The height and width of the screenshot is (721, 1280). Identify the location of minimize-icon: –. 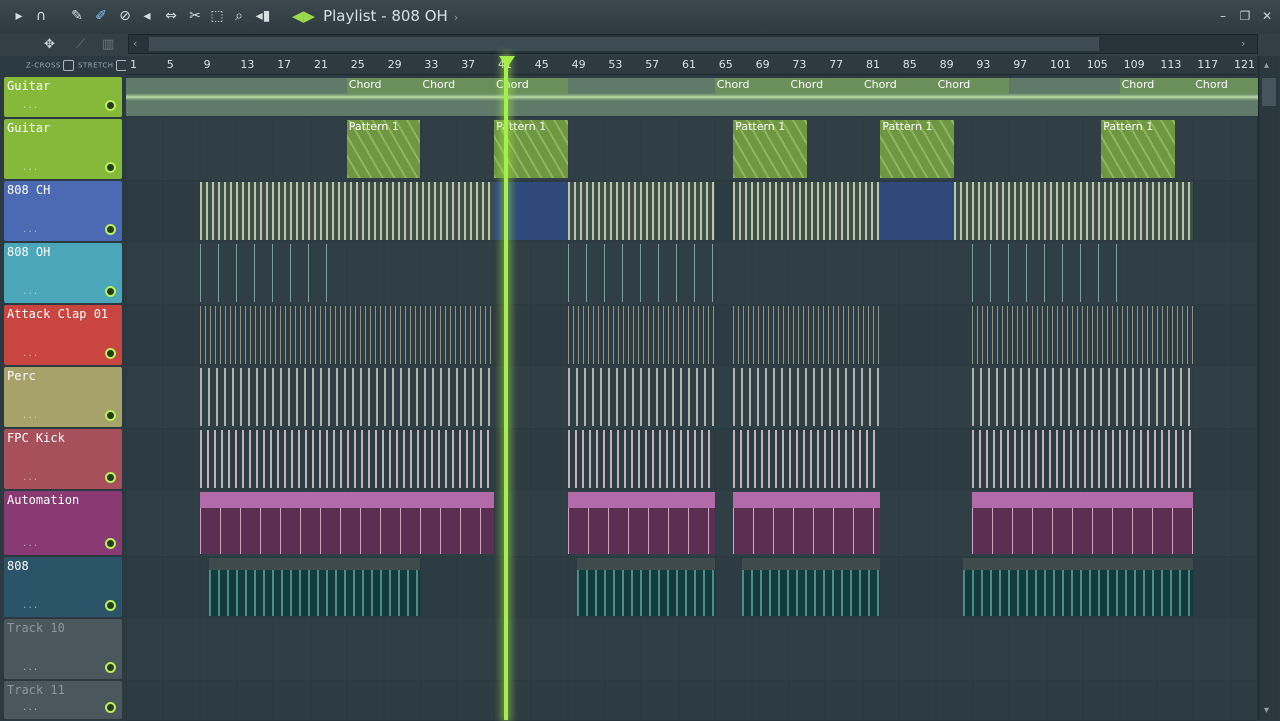
(1223, 16).